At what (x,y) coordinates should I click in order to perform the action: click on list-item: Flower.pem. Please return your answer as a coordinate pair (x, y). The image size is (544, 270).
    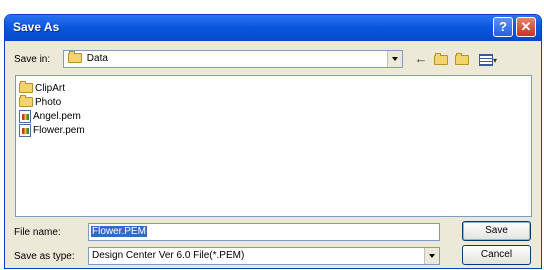
    Looking at the image, I should click on (52, 130).